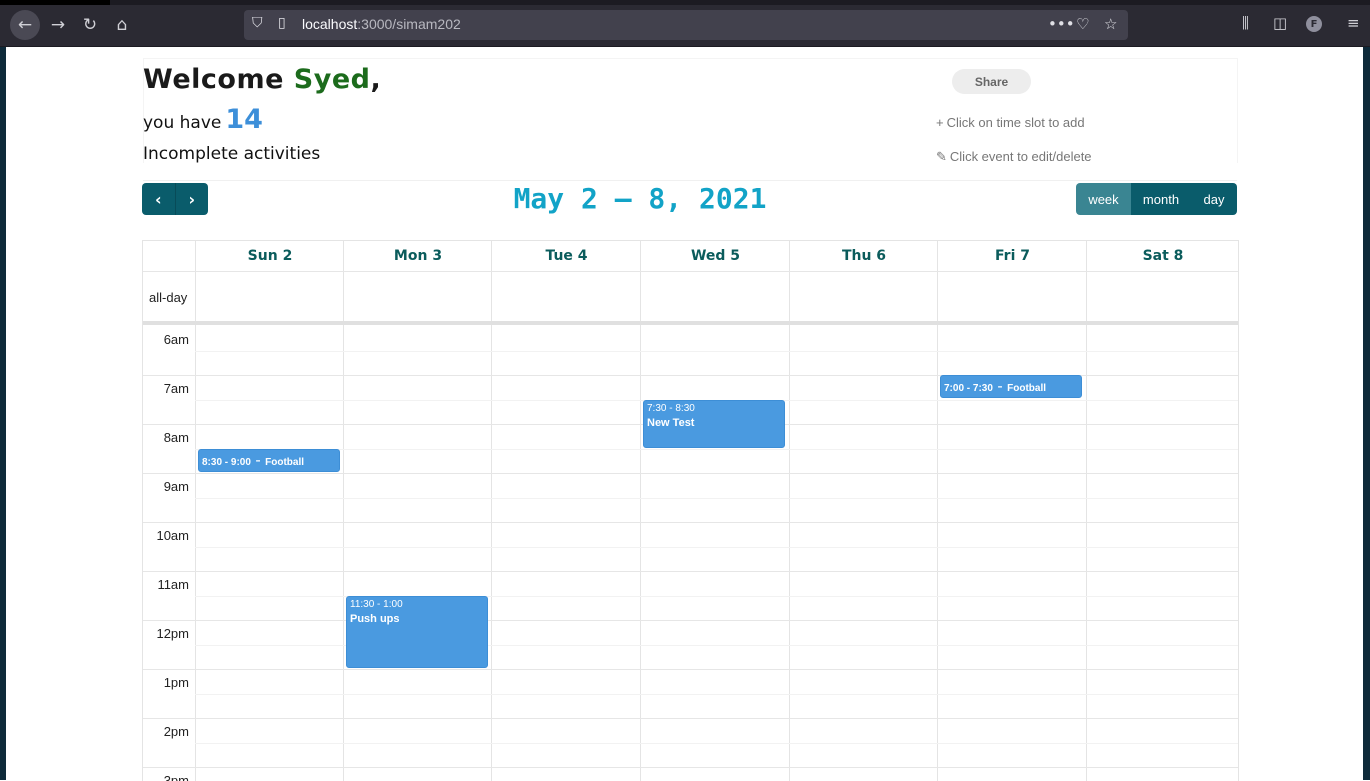 This screenshot has height=781, width=1370. What do you see at coordinates (1012, 256) in the screenshot?
I see `day-header-fri: Fri 7` at bounding box center [1012, 256].